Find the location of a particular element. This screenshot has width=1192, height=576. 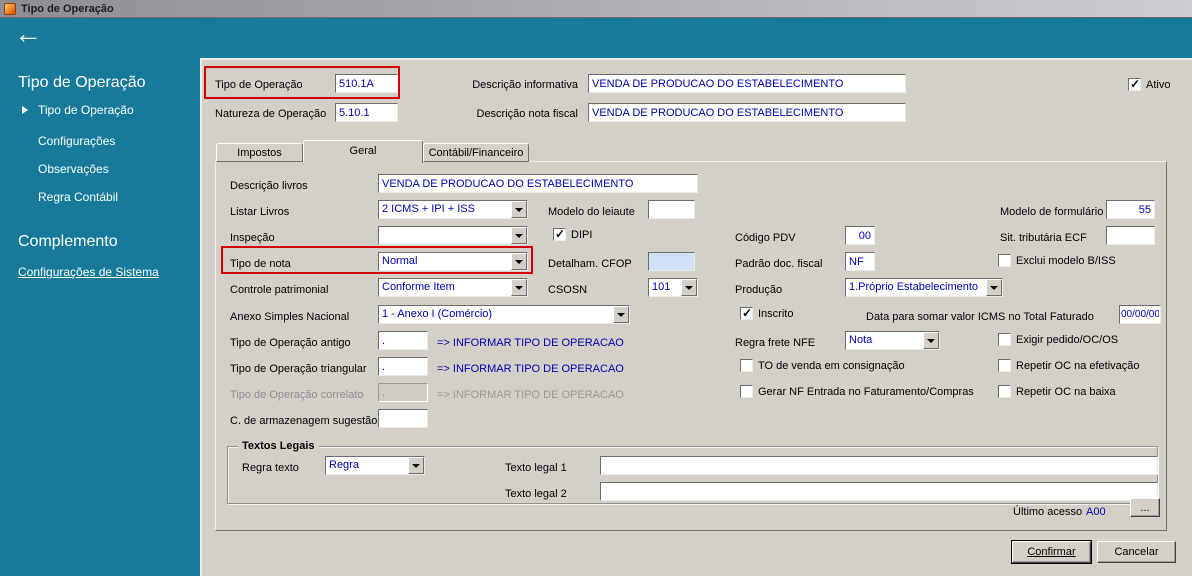

texto-legal-2-label: Texto legal 2 is located at coordinates (536, 494).